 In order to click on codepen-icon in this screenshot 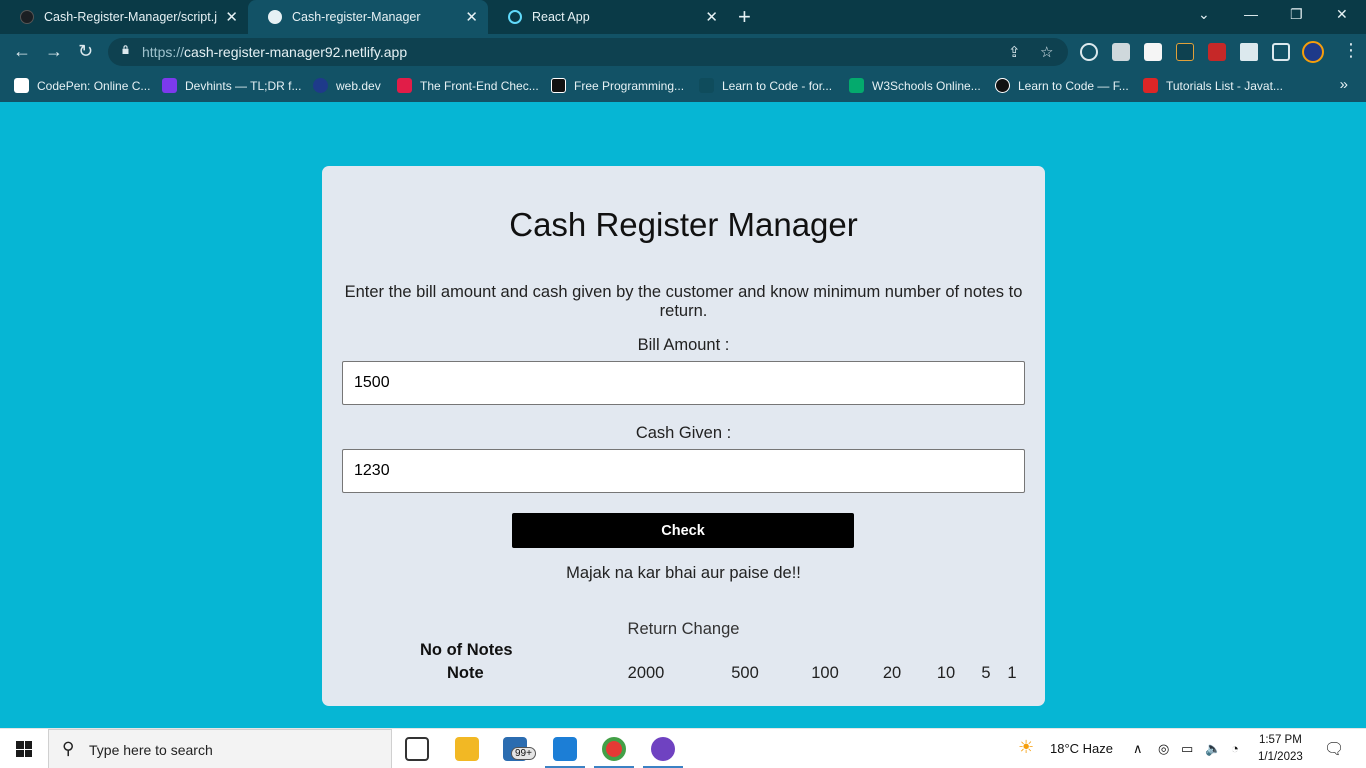, I will do `click(21, 85)`.